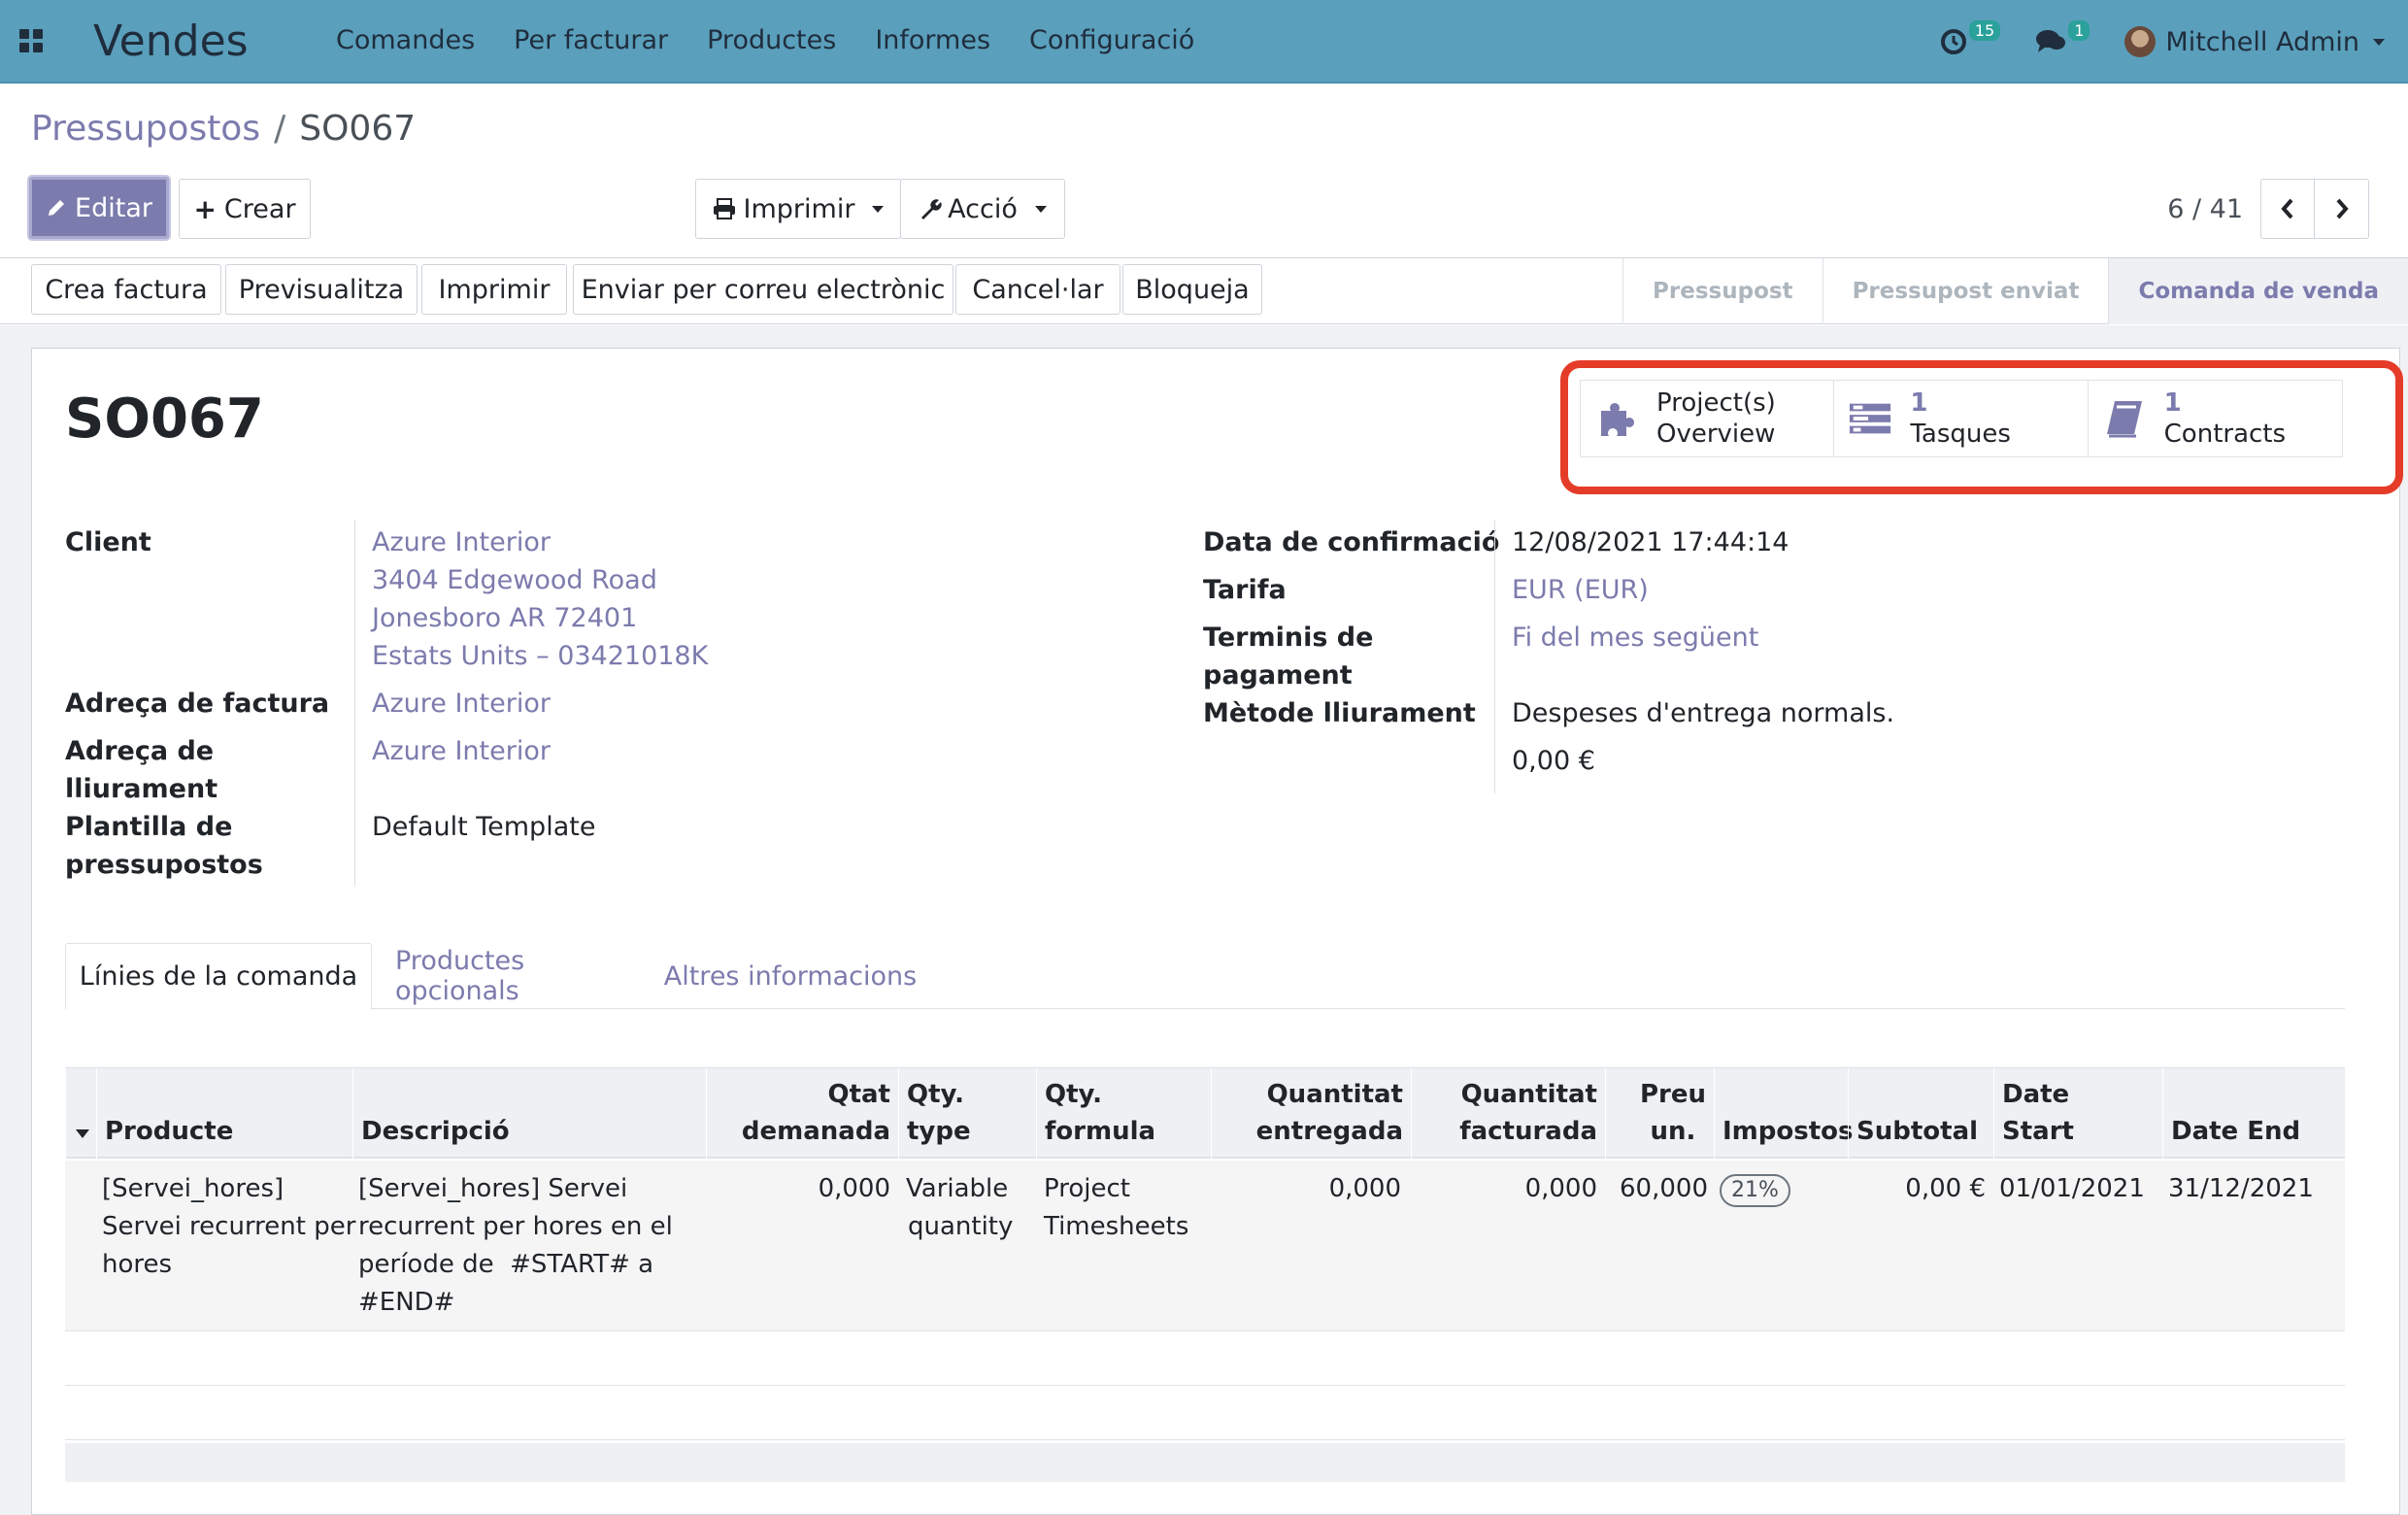  What do you see at coordinates (1703, 713) in the screenshot?
I see `delivery-method-value: Despeses d'entrega normals.` at bounding box center [1703, 713].